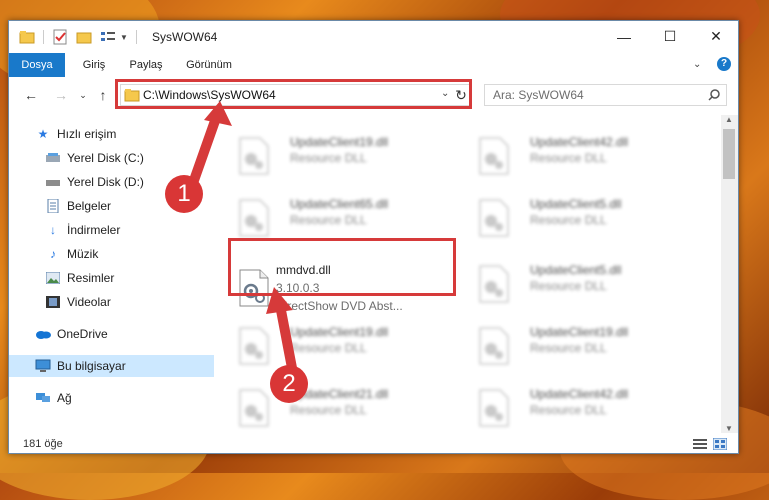  What do you see at coordinates (729, 428) in the screenshot?
I see `scroll-down-icon: ▼` at bounding box center [729, 428].